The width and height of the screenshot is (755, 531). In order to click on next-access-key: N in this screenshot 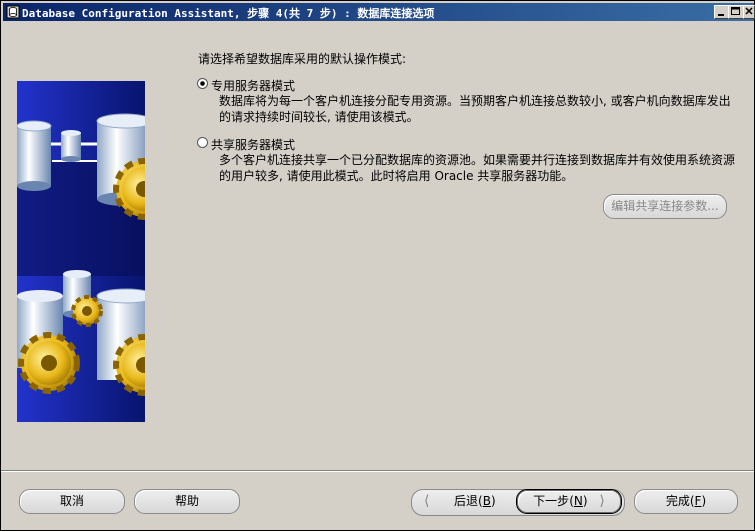, I will do `click(578, 501)`.